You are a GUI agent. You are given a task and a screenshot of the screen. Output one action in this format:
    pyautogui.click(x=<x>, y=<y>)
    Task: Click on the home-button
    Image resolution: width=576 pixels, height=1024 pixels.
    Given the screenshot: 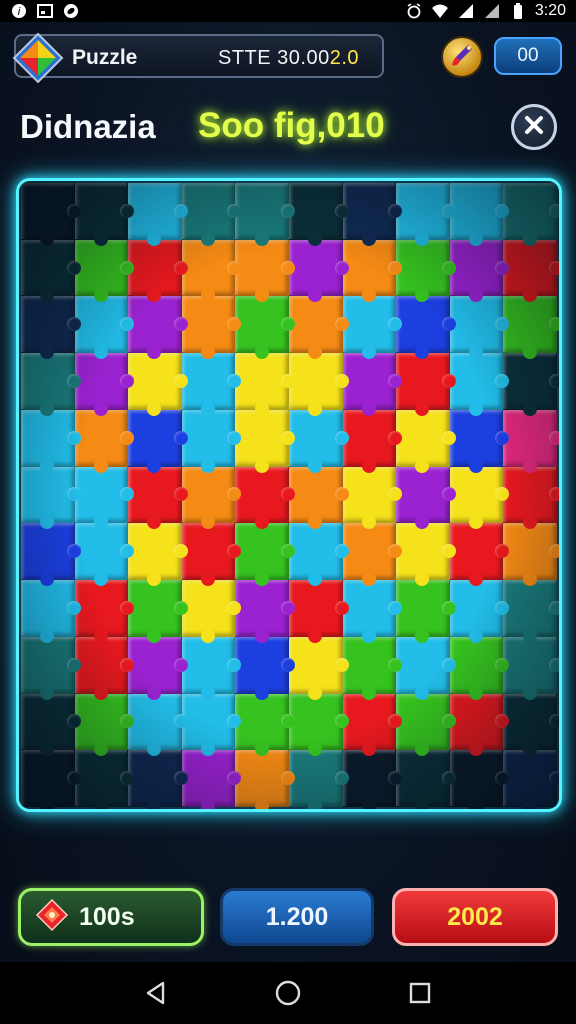 What is the action you would take?
    pyautogui.click(x=288, y=993)
    